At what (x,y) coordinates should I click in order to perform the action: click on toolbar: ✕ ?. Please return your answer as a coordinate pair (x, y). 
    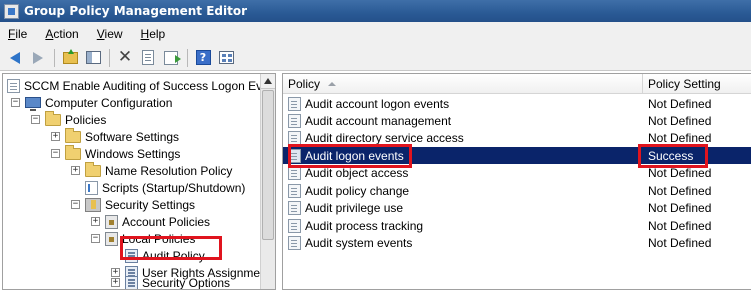
    Looking at the image, I should click on (375, 58).